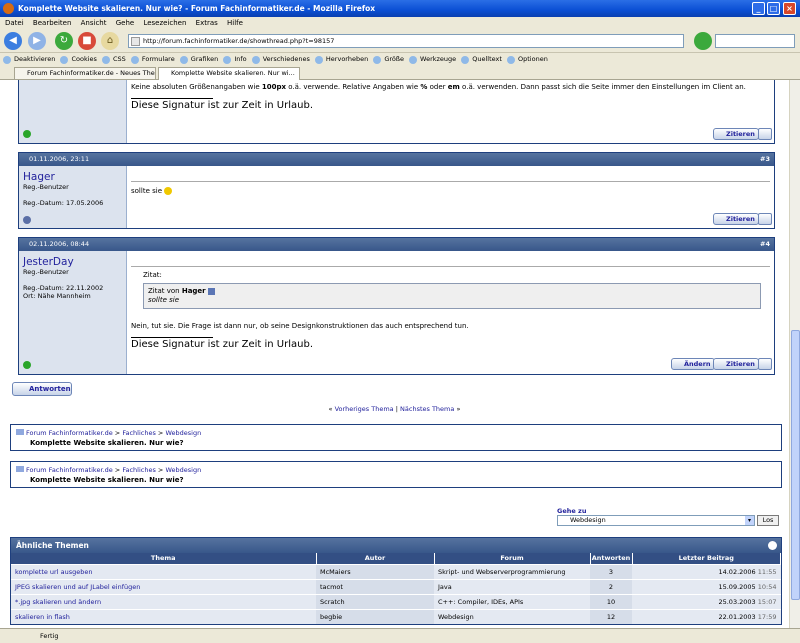 Image resolution: width=800 pixels, height=643 pixels. I want to click on stop-icon: ■, so click(87, 41).